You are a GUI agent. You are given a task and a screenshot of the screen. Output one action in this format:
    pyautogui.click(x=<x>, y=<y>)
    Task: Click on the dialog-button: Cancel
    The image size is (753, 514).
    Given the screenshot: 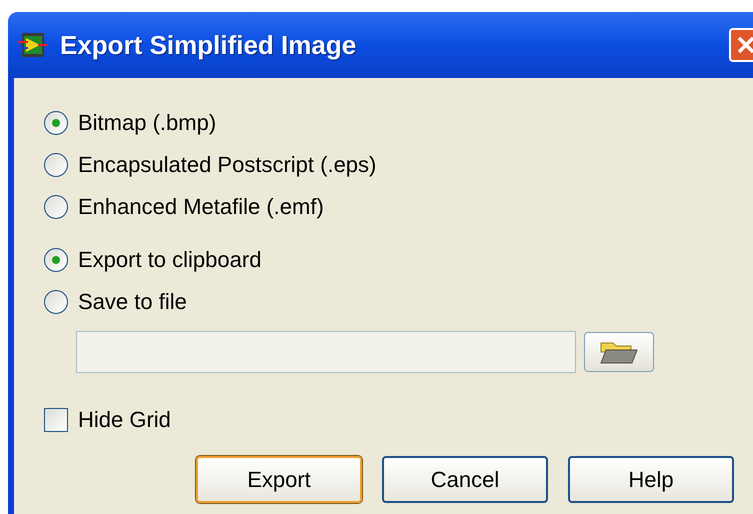 What is the action you would take?
    pyautogui.click(x=465, y=479)
    